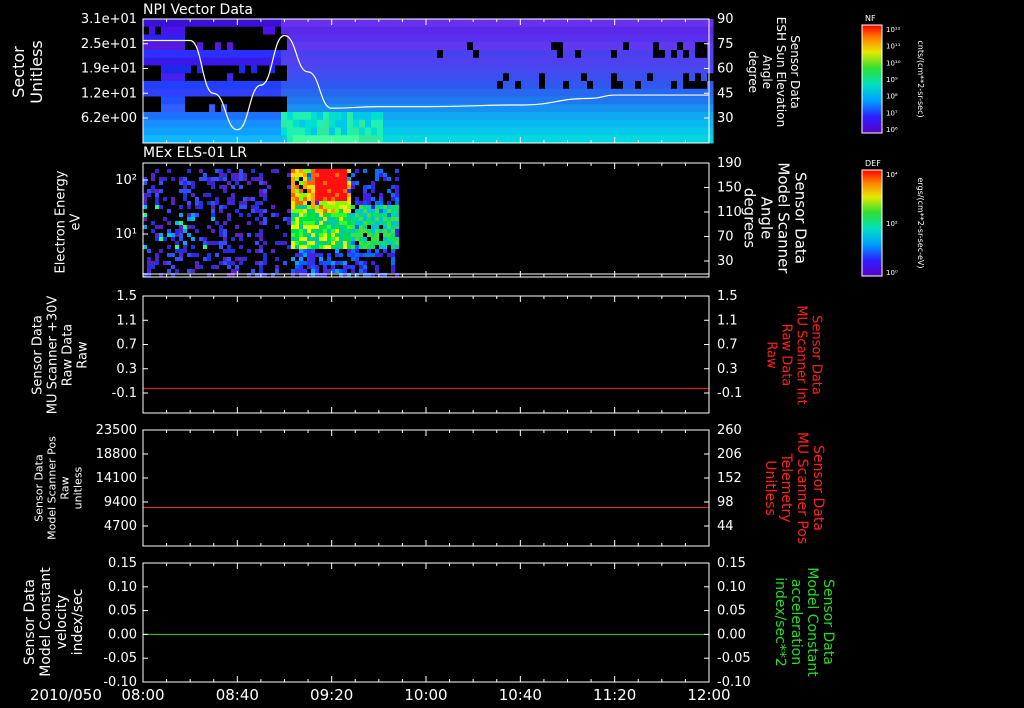 This screenshot has height=708, width=1024. Describe the element at coordinates (109, 44) in the screenshot. I see `y-tick-label: 2.5e+01` at that location.